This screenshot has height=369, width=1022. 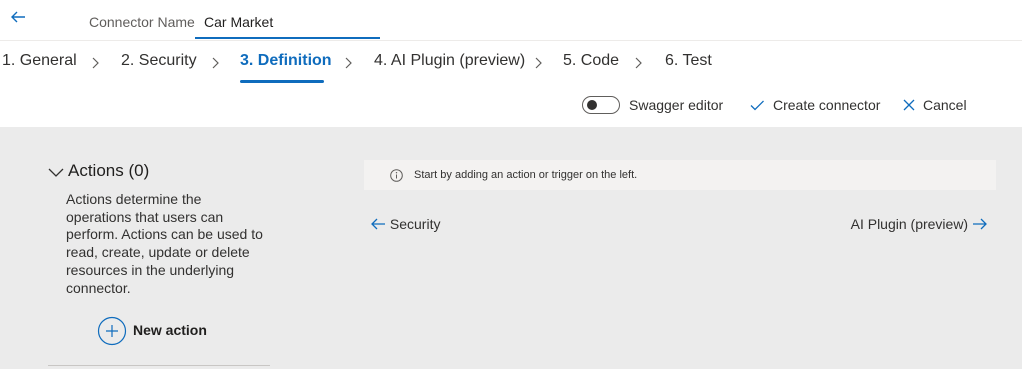 I want to click on checkmark-icon, so click(x=757, y=107).